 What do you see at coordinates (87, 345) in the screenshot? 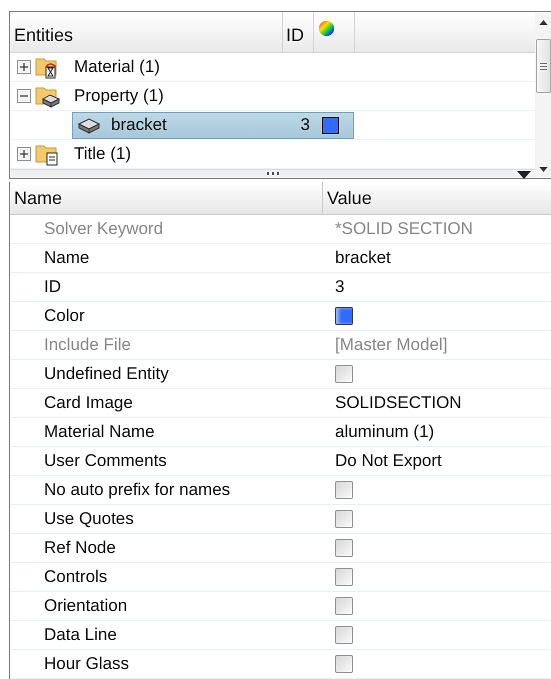
I see `property-name: Include File` at bounding box center [87, 345].